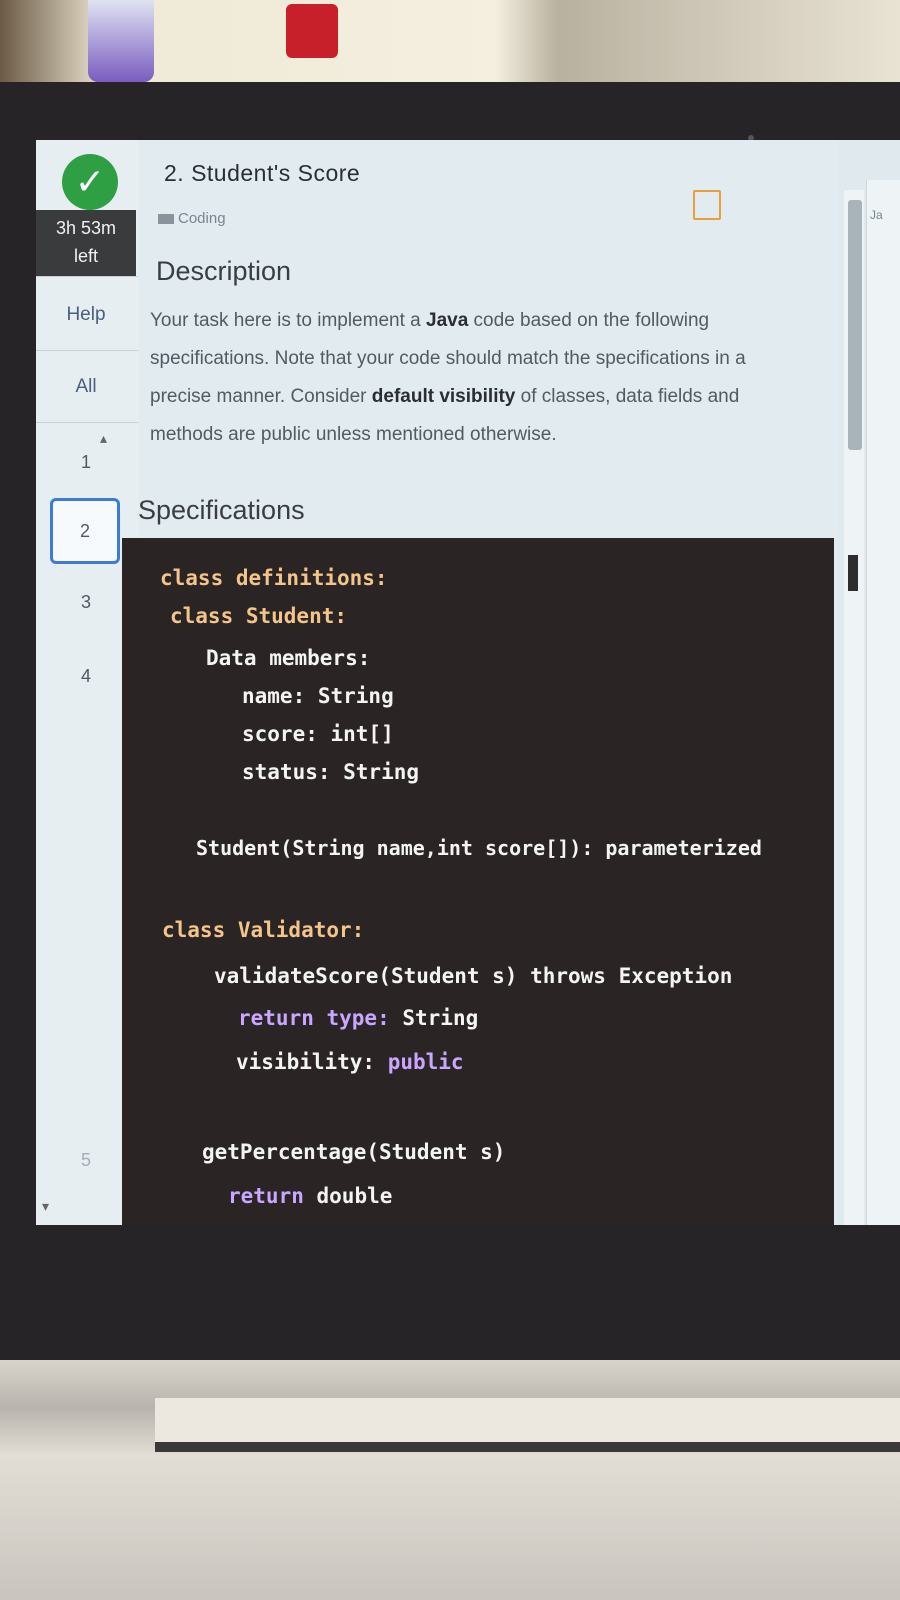  What do you see at coordinates (354, 1196) in the screenshot?
I see `code-type: double` at bounding box center [354, 1196].